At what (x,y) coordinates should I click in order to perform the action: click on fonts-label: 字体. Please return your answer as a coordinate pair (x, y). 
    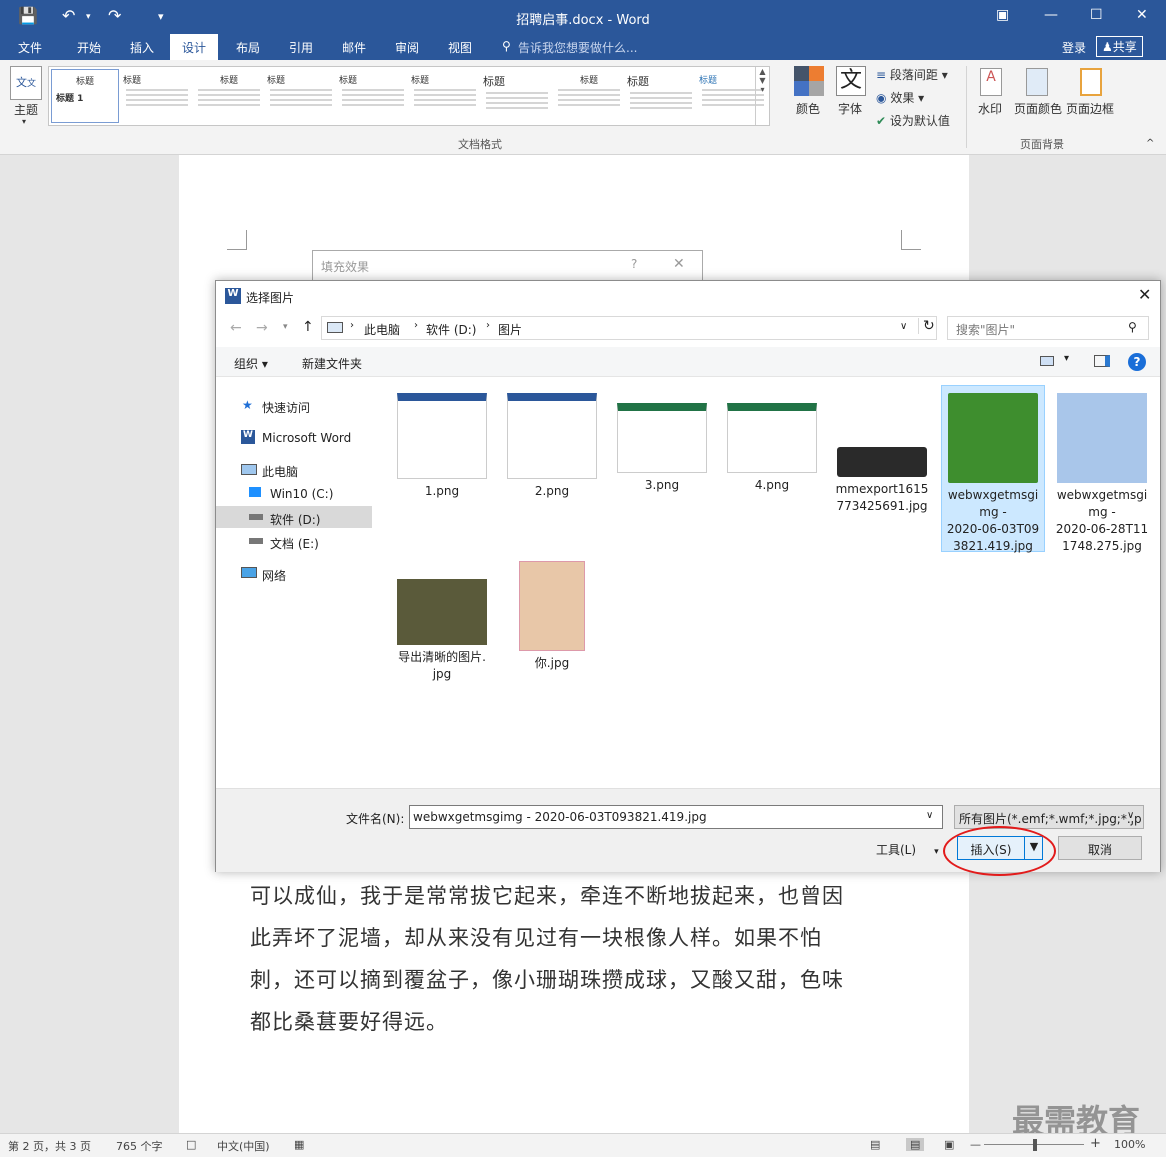
    Looking at the image, I should click on (850, 108).